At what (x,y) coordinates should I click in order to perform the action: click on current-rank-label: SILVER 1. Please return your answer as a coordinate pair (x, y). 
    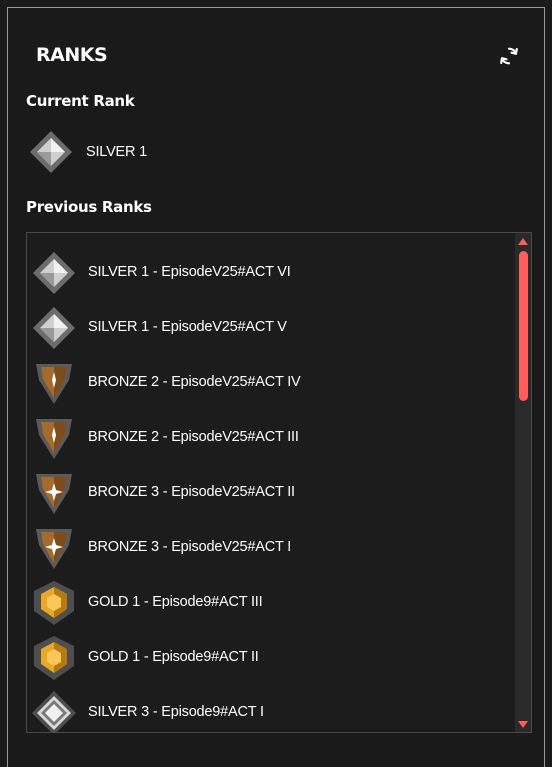
    Looking at the image, I should click on (116, 152).